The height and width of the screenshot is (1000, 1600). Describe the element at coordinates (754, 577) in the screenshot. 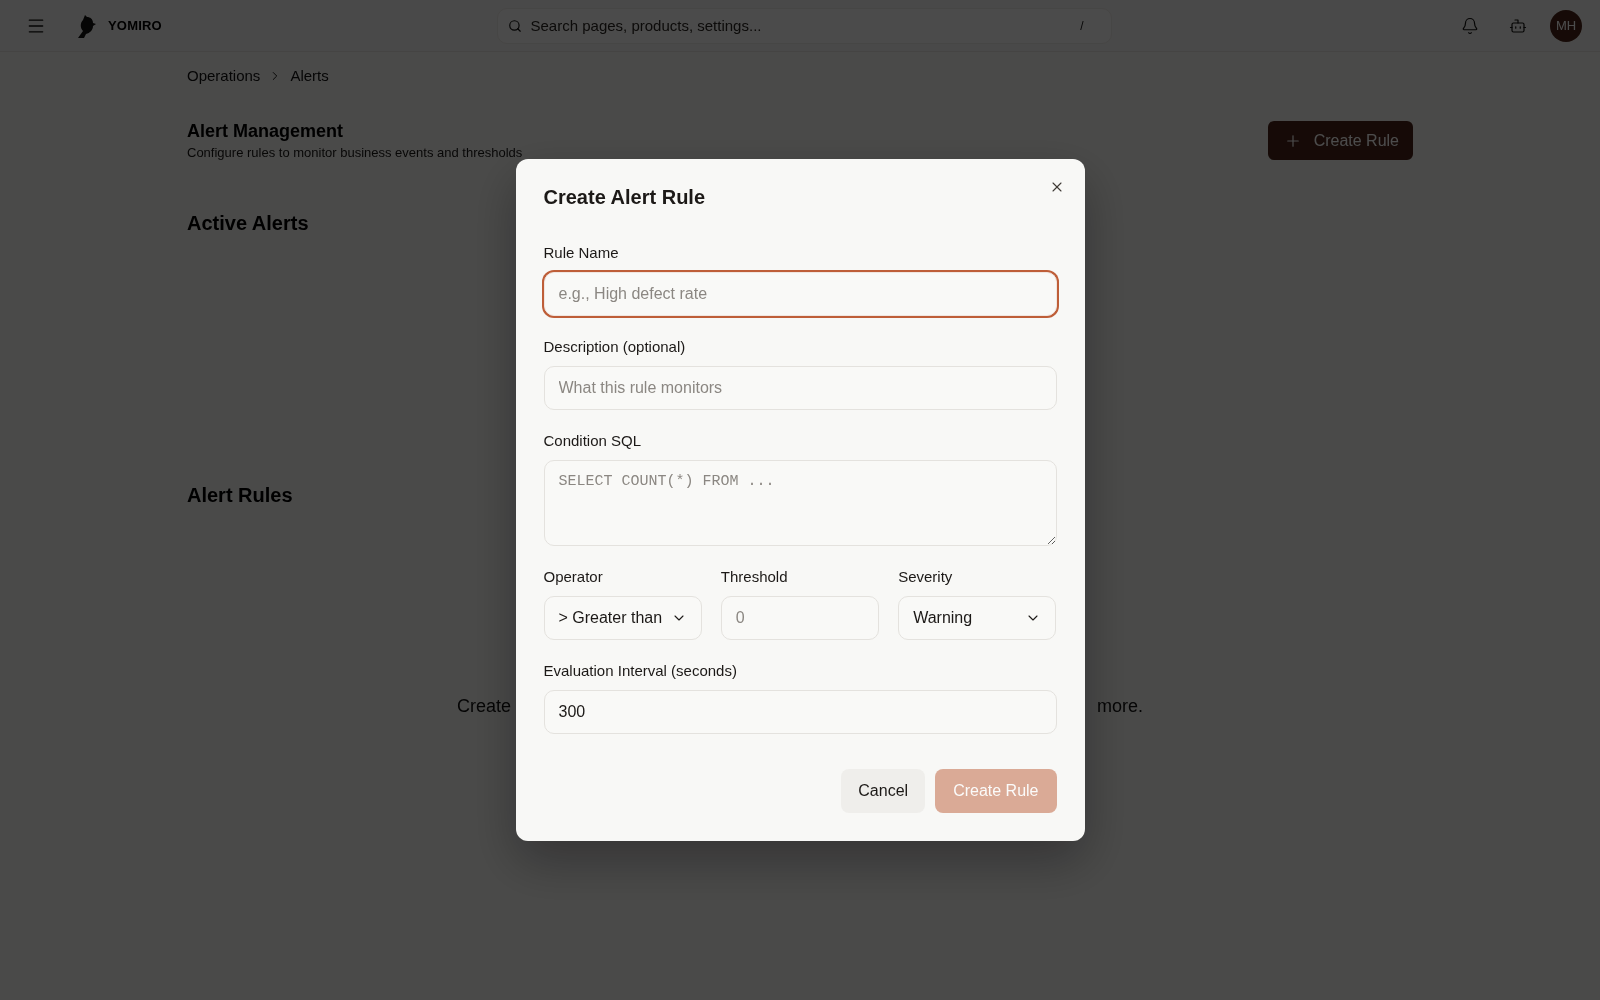

I see `field-label: Threshold` at that location.